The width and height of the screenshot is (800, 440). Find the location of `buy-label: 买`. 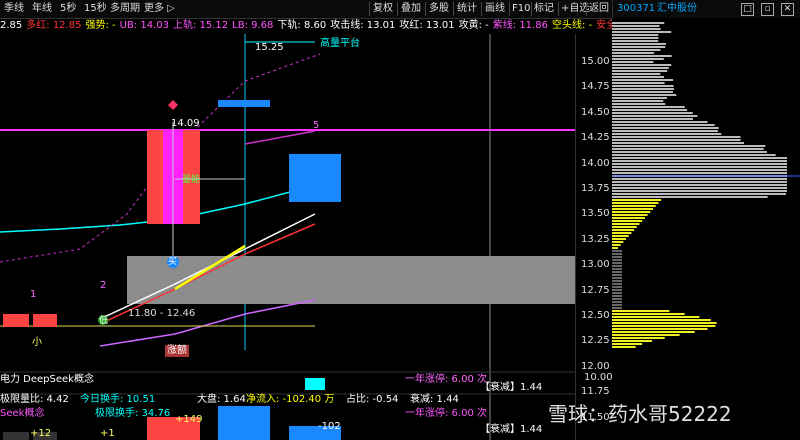

buy-label: 买 is located at coordinates (172, 262).